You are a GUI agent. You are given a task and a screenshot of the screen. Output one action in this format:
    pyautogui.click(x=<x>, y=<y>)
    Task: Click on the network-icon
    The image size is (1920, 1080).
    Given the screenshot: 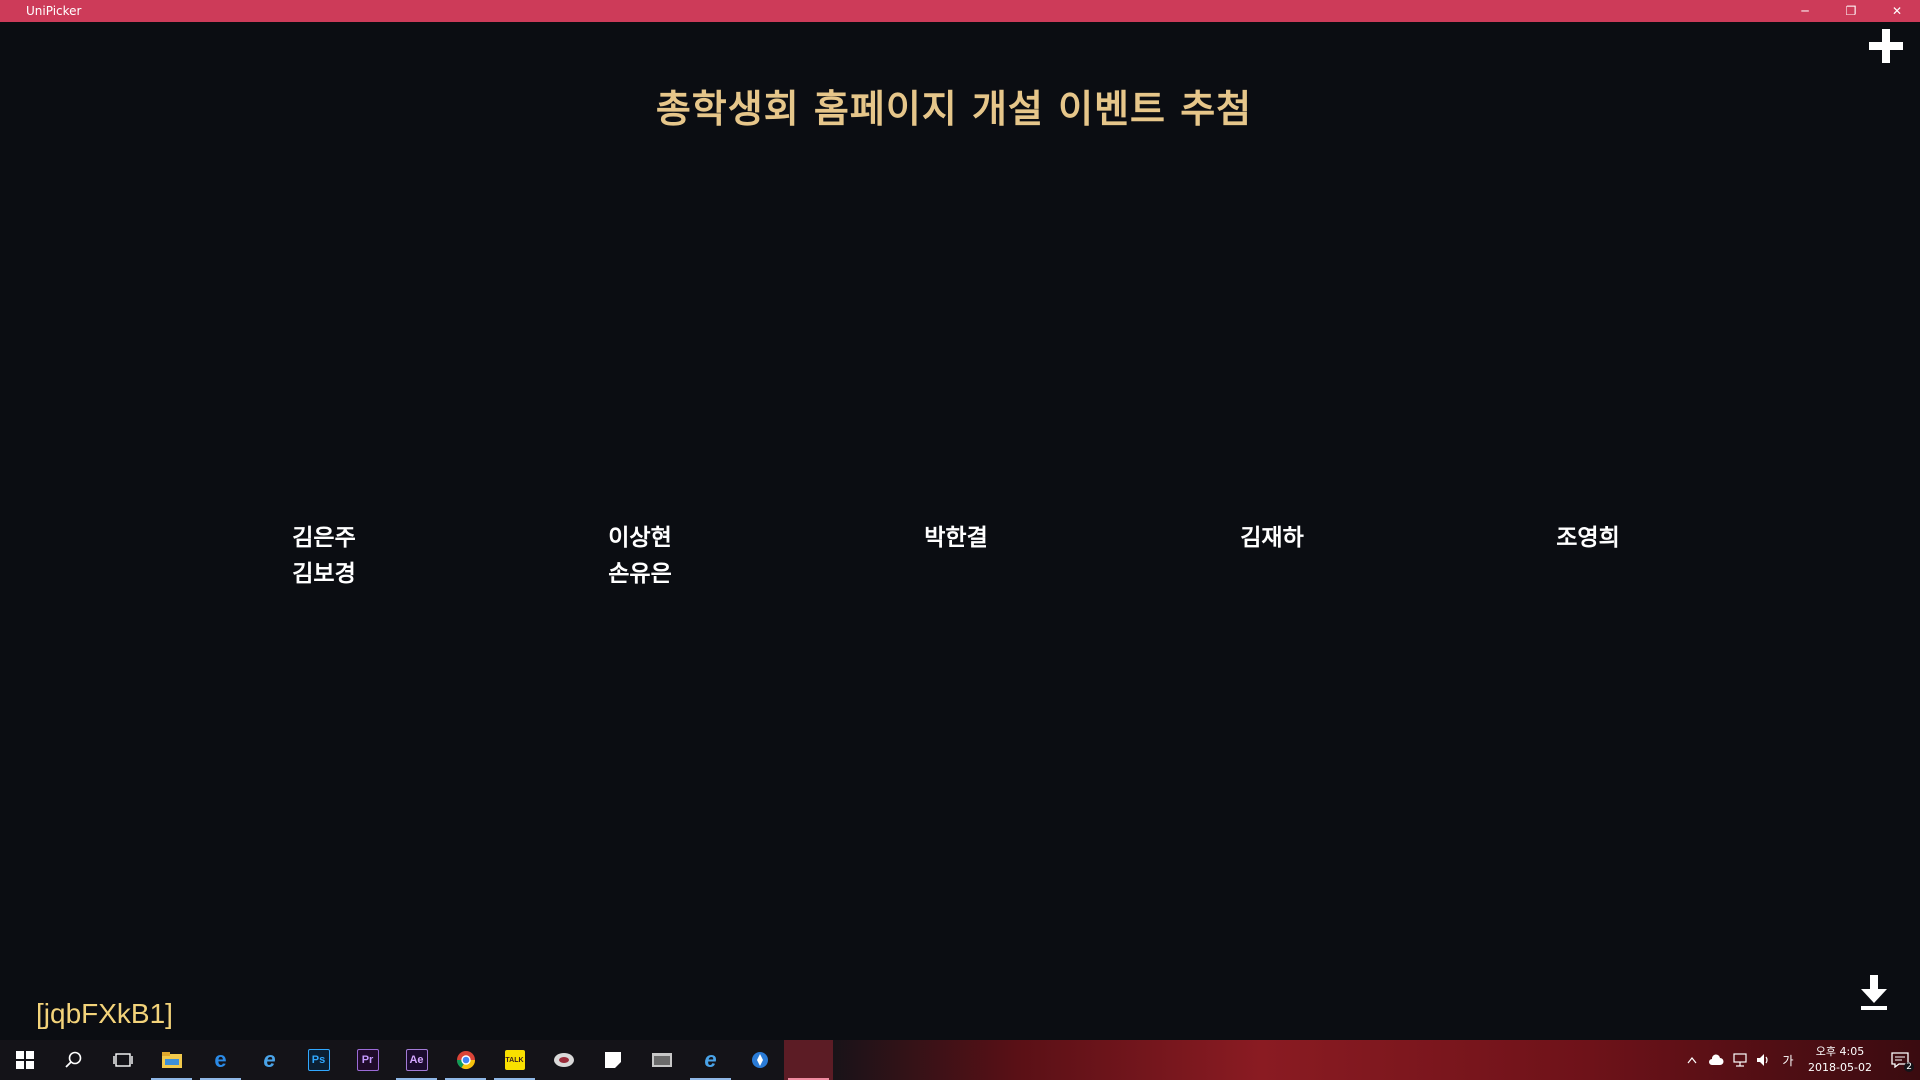 What is the action you would take?
    pyautogui.click(x=1740, y=1060)
    